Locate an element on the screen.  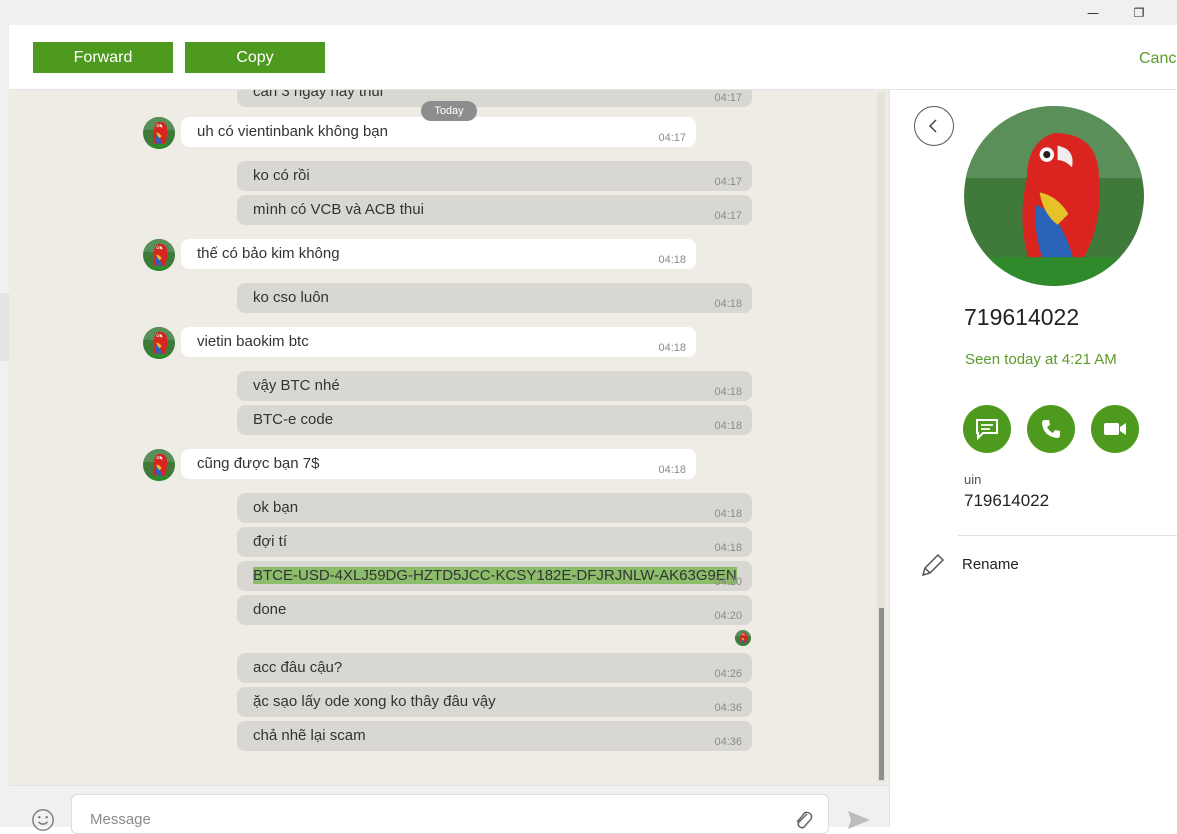
last-seen: Seen today at 4:21 AM is located at coordinates (1041, 359).